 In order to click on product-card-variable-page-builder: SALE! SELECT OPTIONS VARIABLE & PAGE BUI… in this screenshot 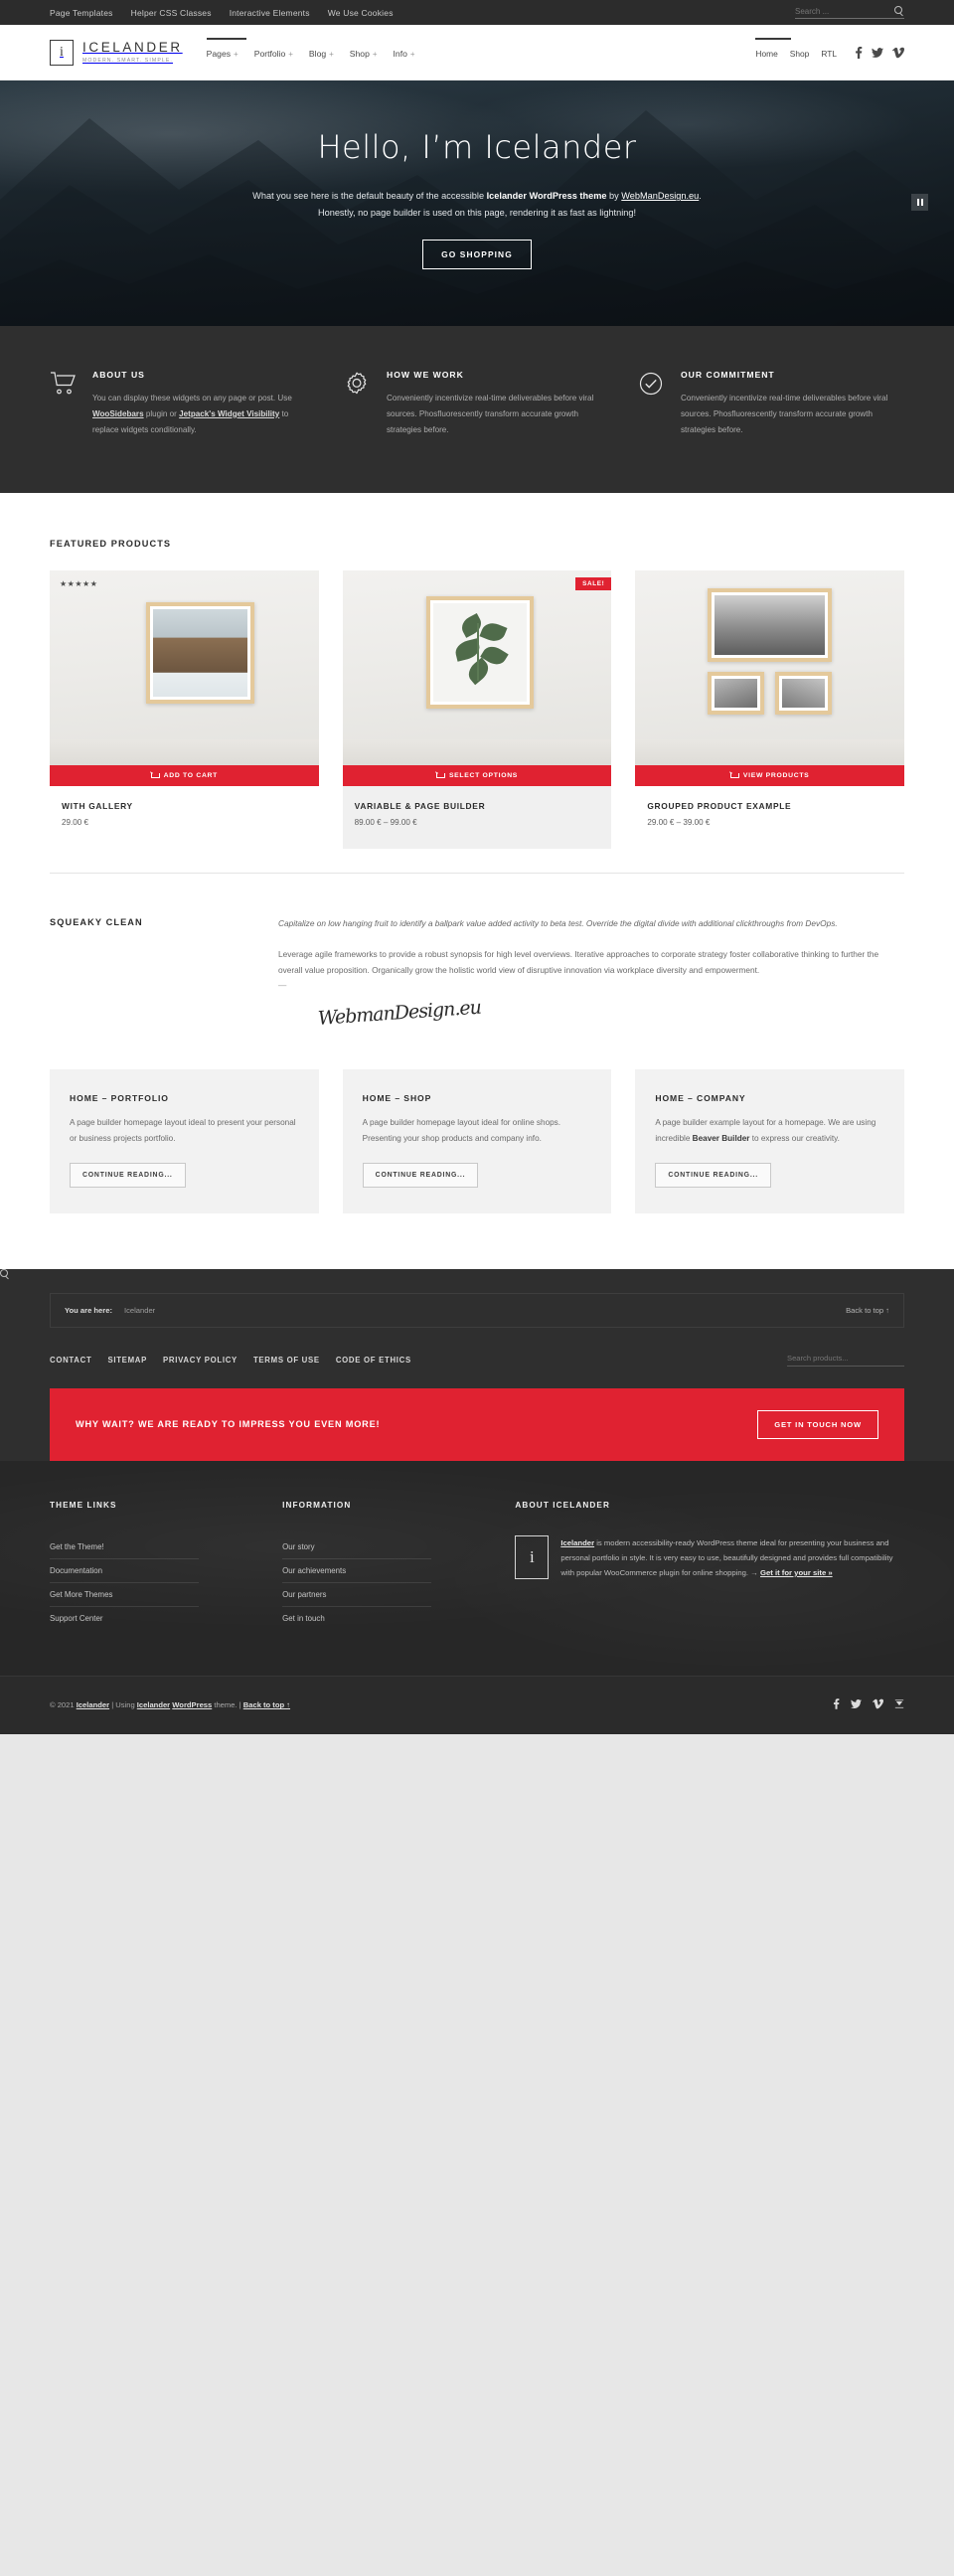, I will do `click(477, 710)`.